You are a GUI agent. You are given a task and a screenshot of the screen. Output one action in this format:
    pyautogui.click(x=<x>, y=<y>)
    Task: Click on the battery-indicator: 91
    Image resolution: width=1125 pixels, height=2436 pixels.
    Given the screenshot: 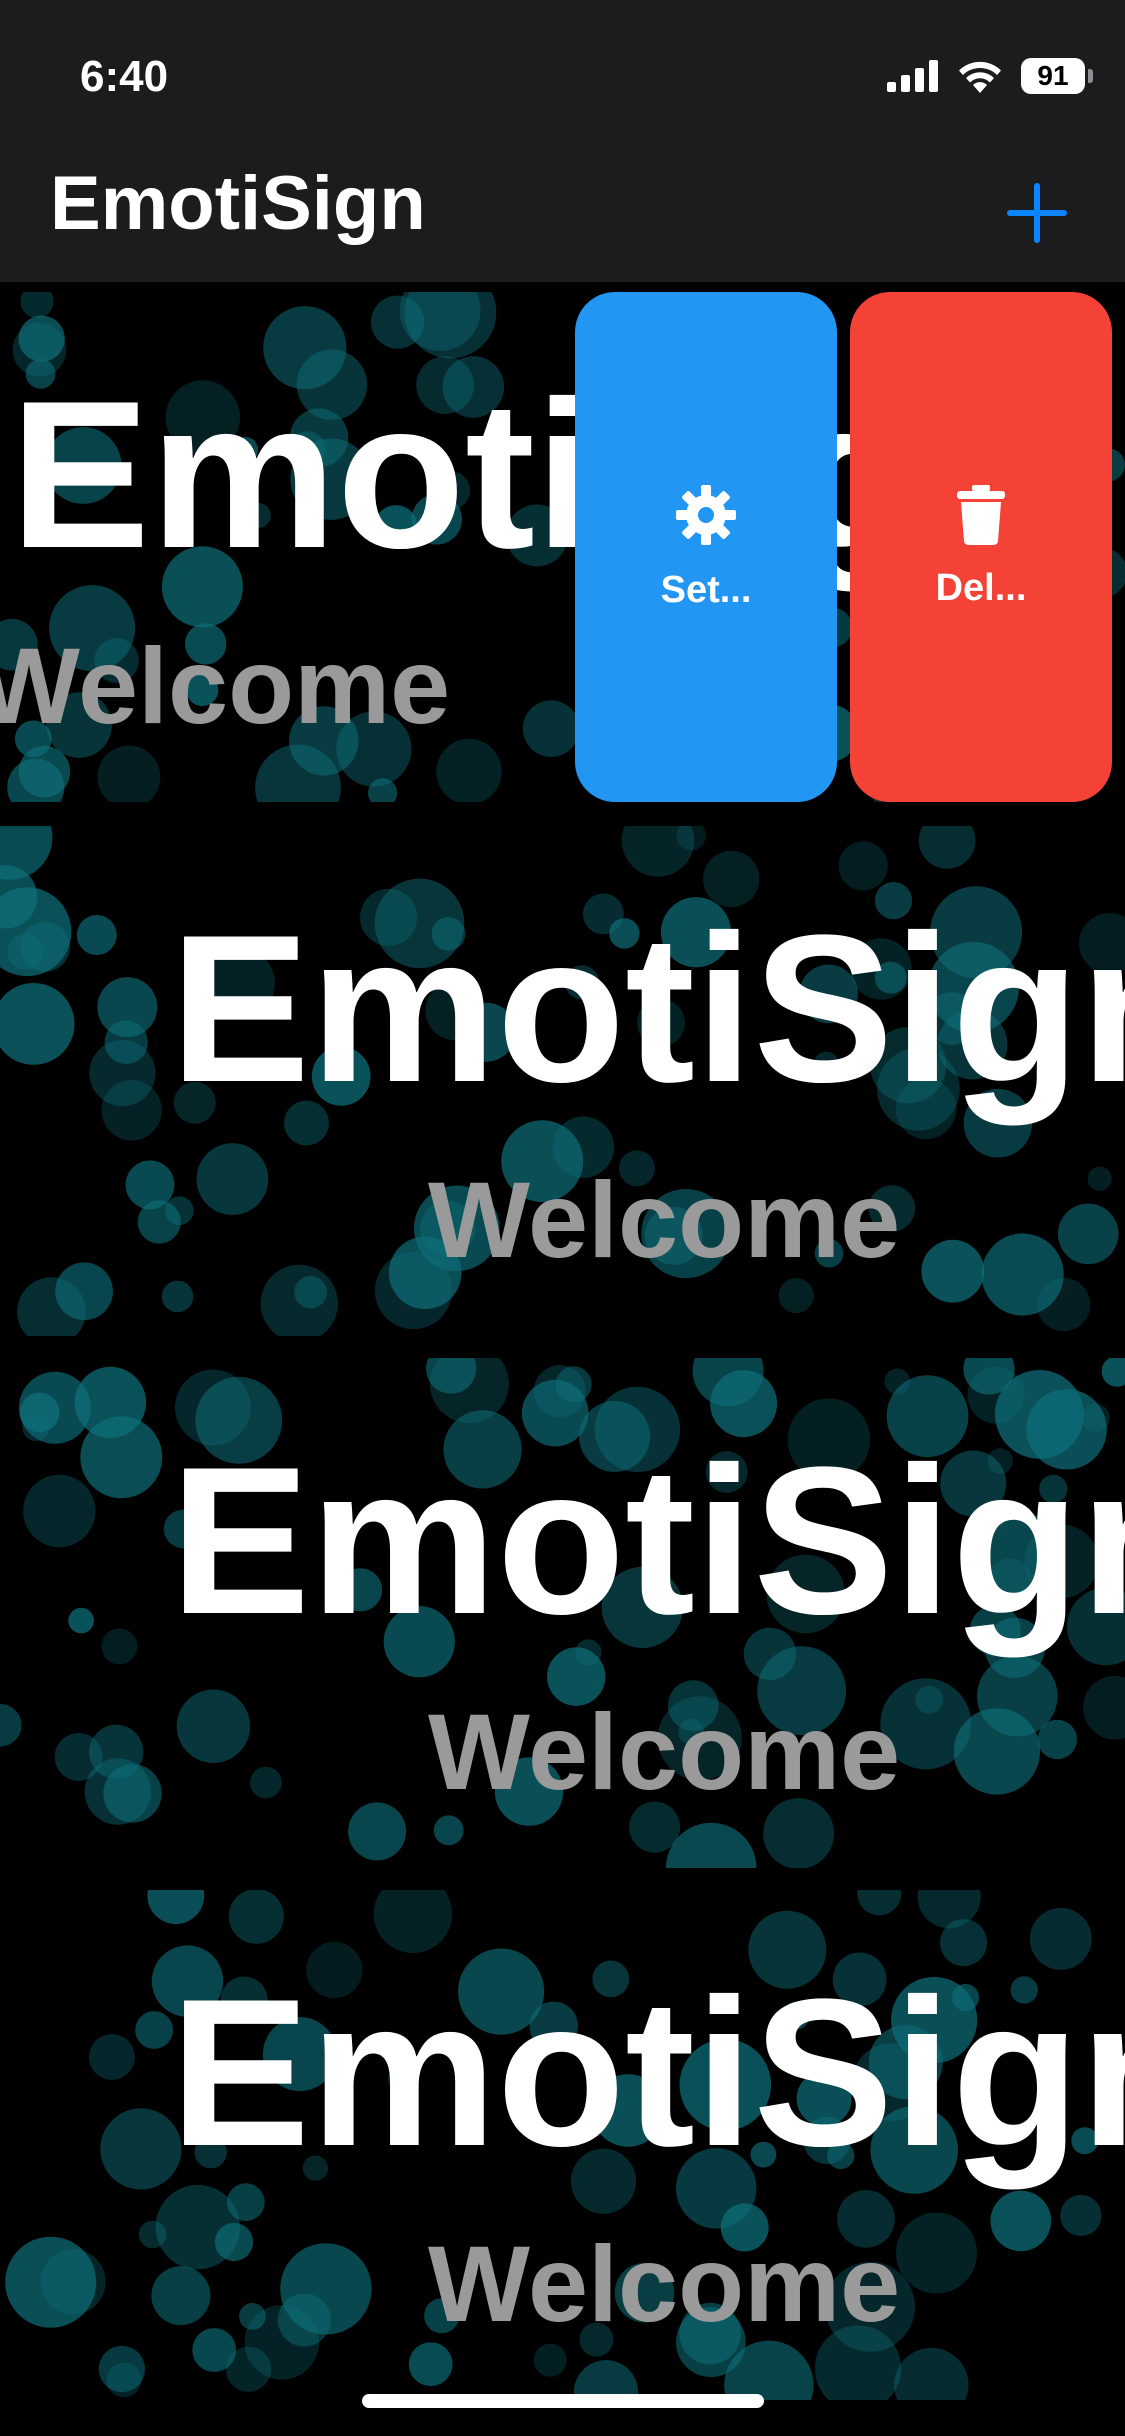 What is the action you would take?
    pyautogui.click(x=1057, y=76)
    